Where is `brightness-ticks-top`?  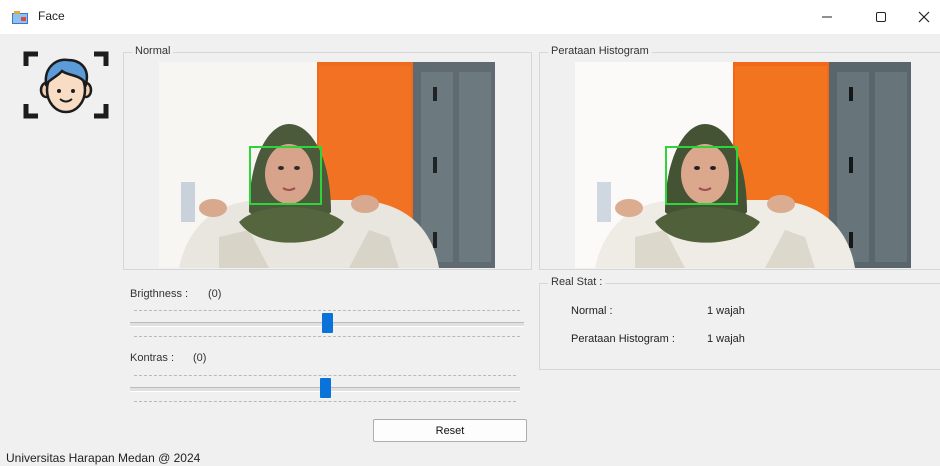
brightness-ticks-top is located at coordinates (327, 310).